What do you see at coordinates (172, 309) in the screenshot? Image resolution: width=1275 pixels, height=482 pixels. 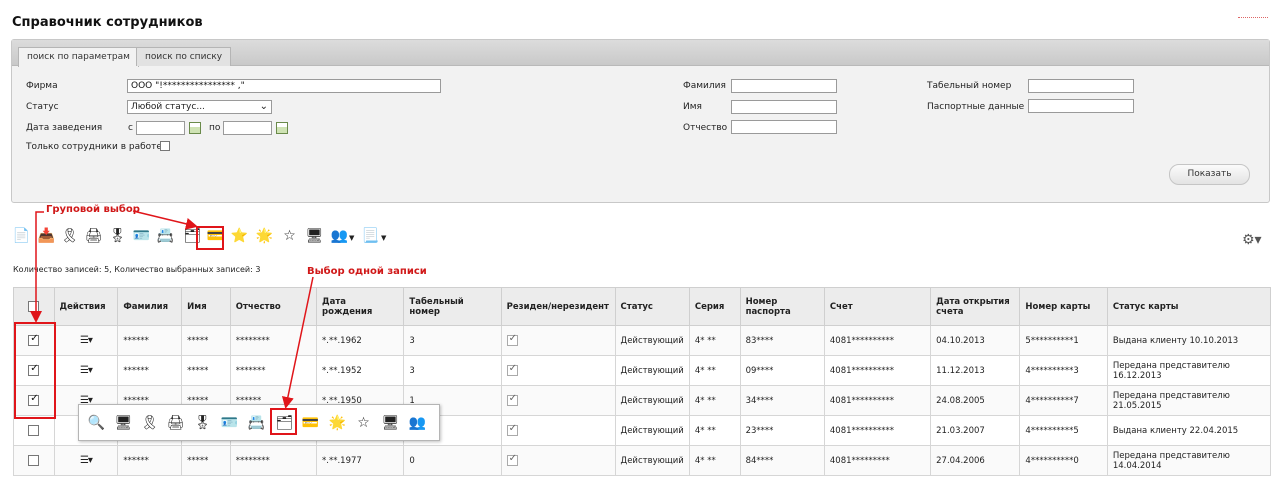 I see `annotation-arrows` at bounding box center [172, 309].